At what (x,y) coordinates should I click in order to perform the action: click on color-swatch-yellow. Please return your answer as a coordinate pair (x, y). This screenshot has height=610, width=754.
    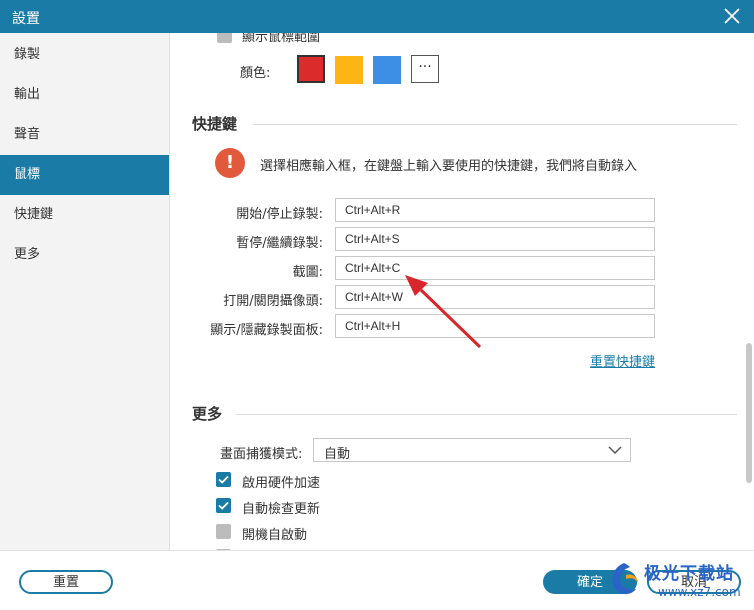
    Looking at the image, I should click on (349, 70).